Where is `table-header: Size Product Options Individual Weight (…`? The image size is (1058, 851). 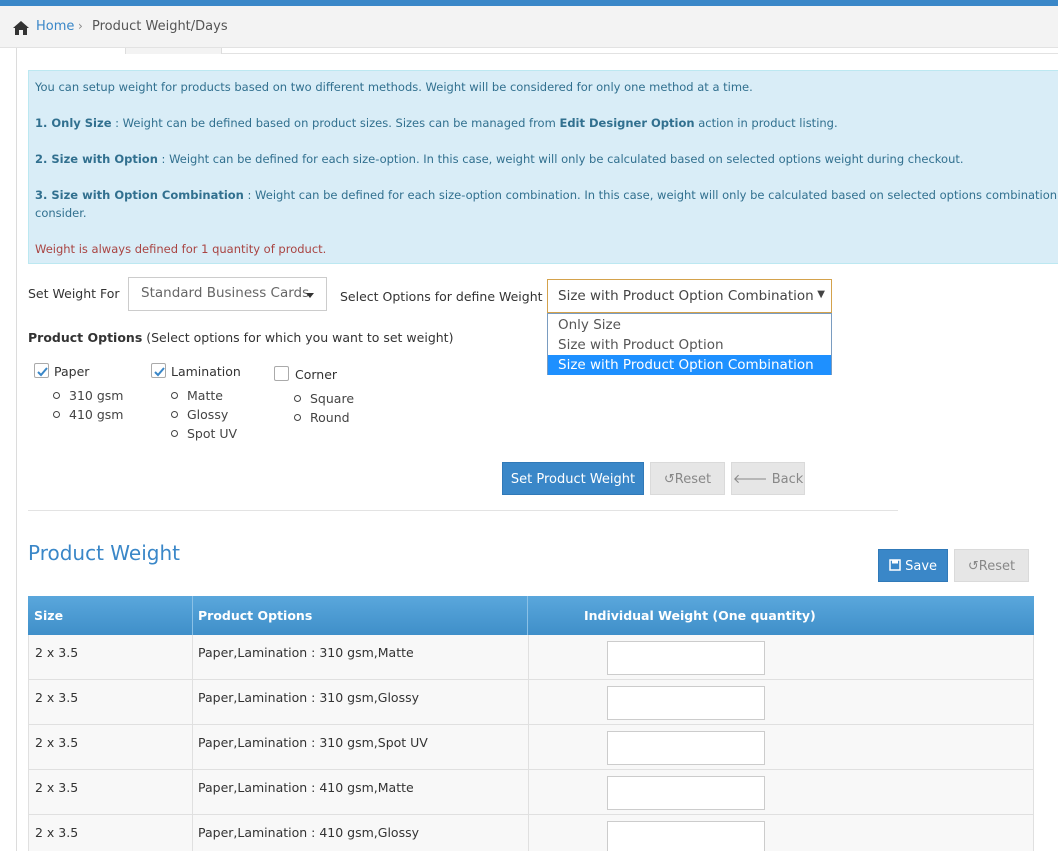 table-header: Size Product Options Individual Weight (… is located at coordinates (531, 615).